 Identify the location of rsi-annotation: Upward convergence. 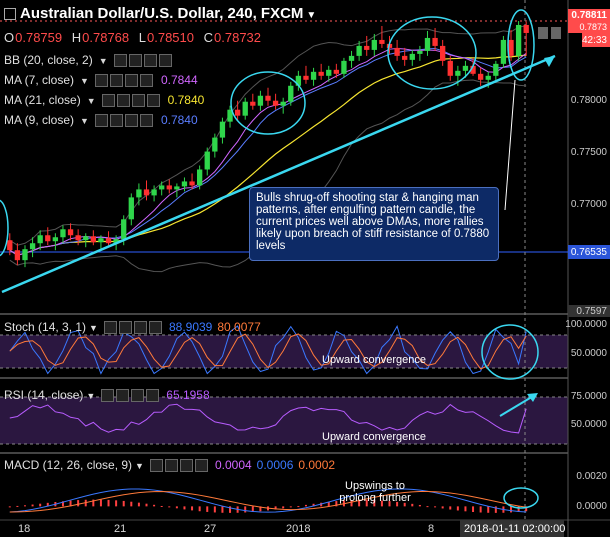
(374, 437).